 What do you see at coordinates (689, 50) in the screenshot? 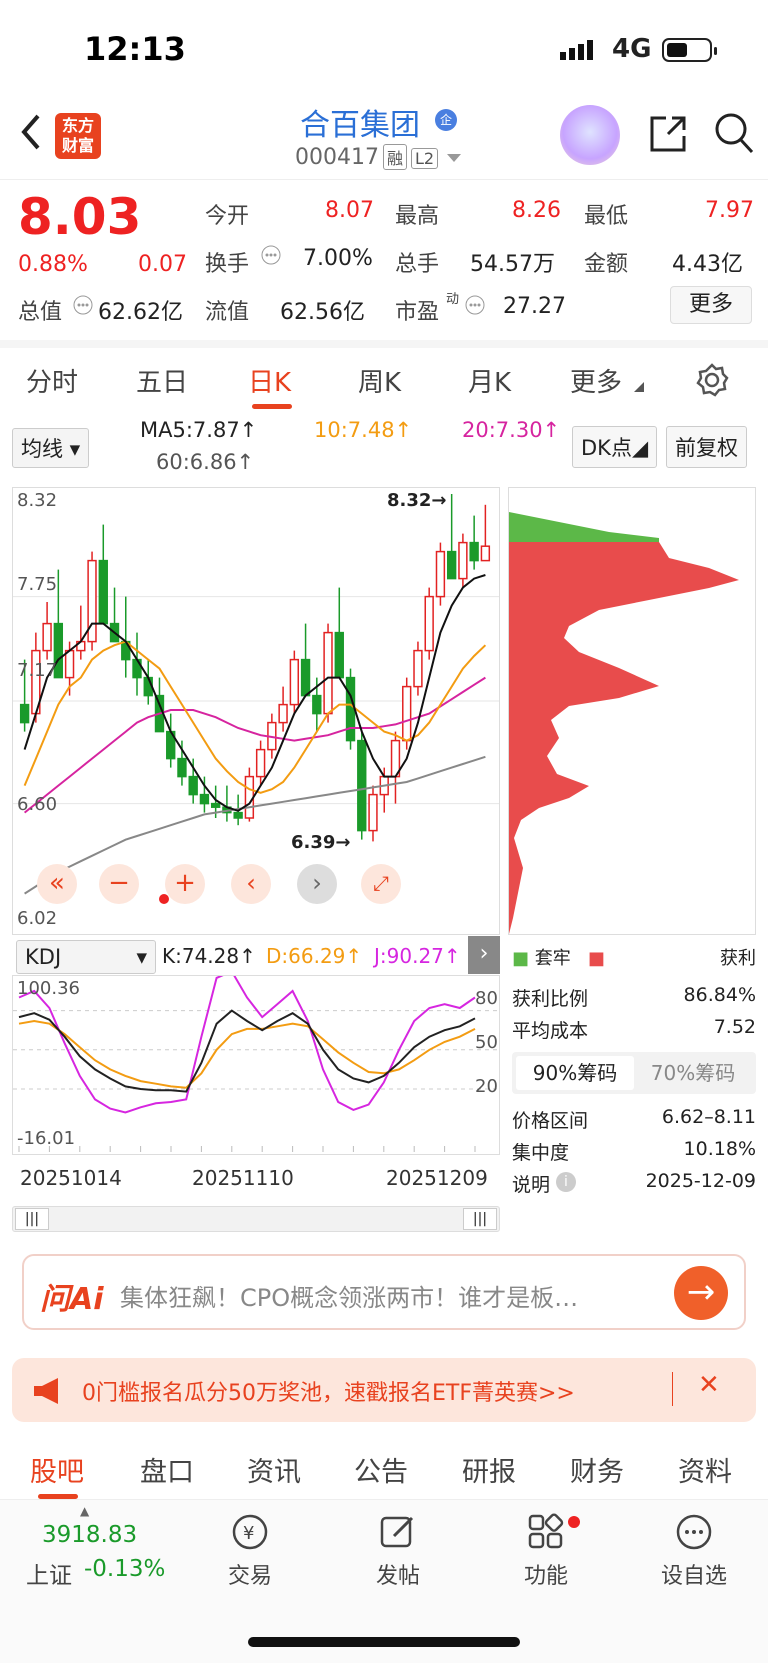
I see `battery-icon` at bounding box center [689, 50].